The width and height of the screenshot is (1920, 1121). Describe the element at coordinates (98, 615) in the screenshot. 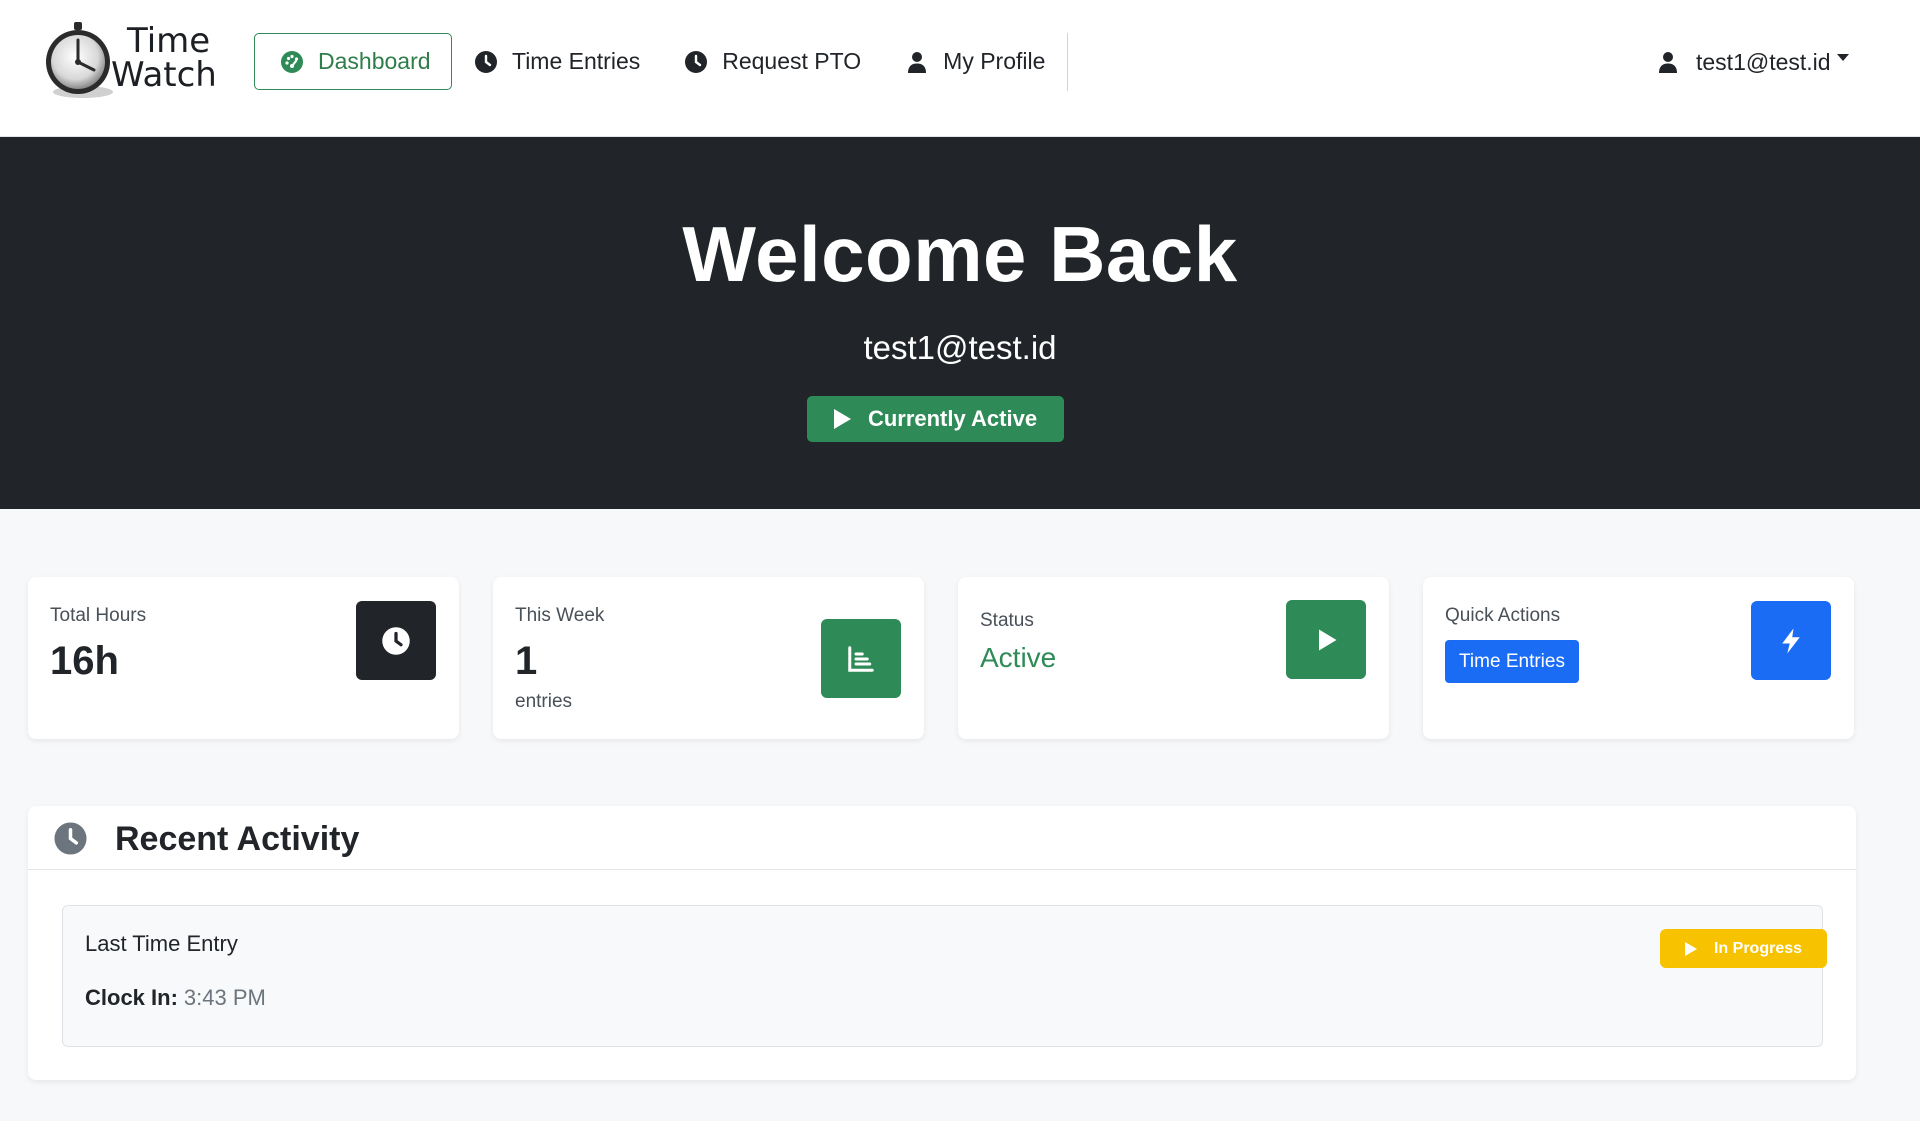

I see `card-label: Total Hours` at that location.